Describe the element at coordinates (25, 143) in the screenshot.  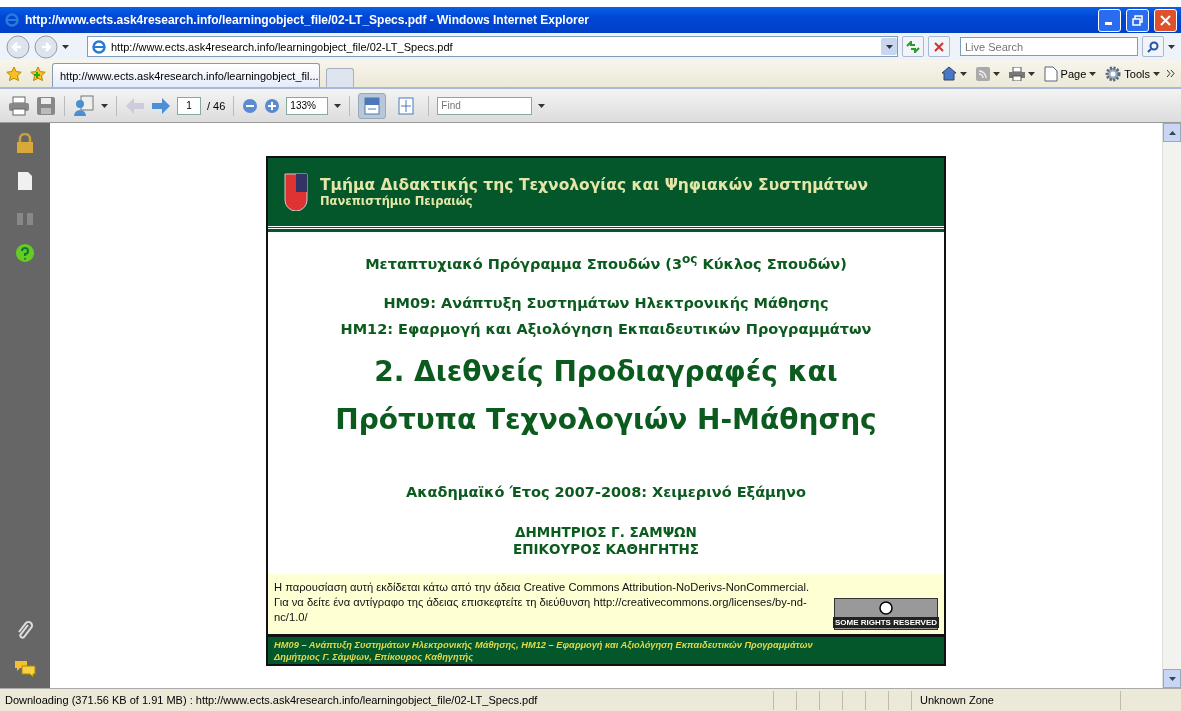
I see `lock-icon` at that location.